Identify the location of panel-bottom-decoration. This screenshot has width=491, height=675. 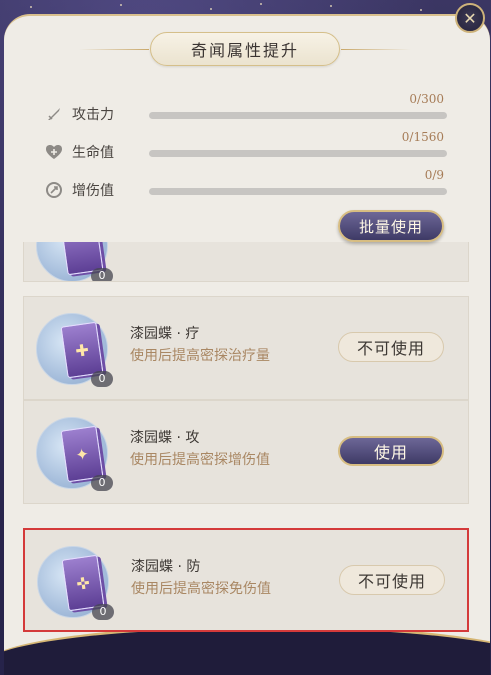
(247, 650).